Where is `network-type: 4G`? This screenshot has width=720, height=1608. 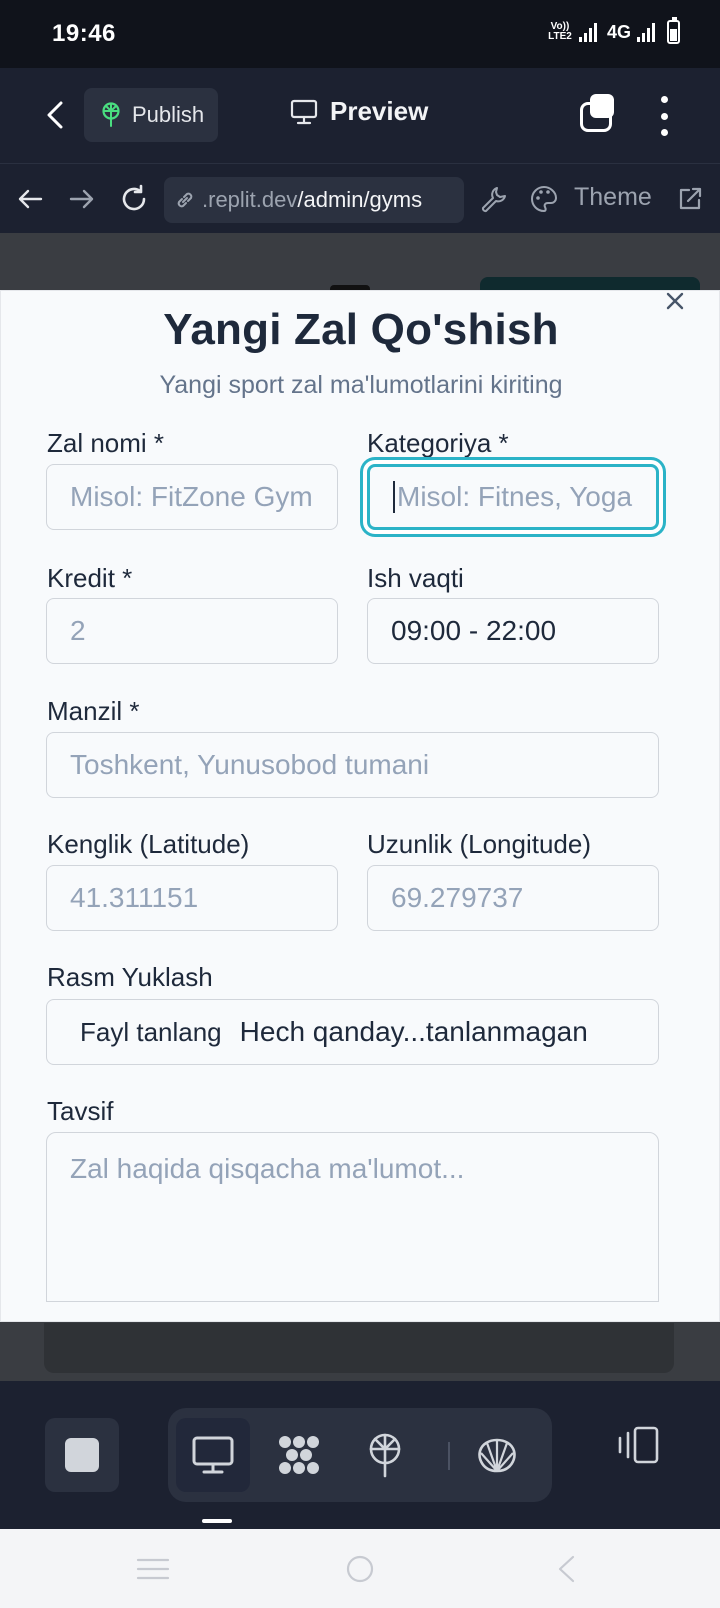
network-type: 4G is located at coordinates (618, 31).